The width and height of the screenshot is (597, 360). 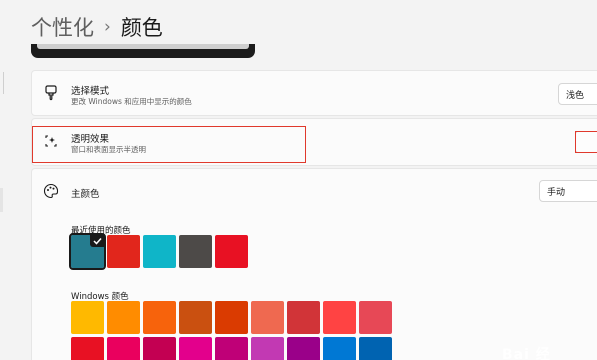 What do you see at coordinates (108, 149) in the screenshot?
I see `transparency-description: 窗口和表面显示半透明` at bounding box center [108, 149].